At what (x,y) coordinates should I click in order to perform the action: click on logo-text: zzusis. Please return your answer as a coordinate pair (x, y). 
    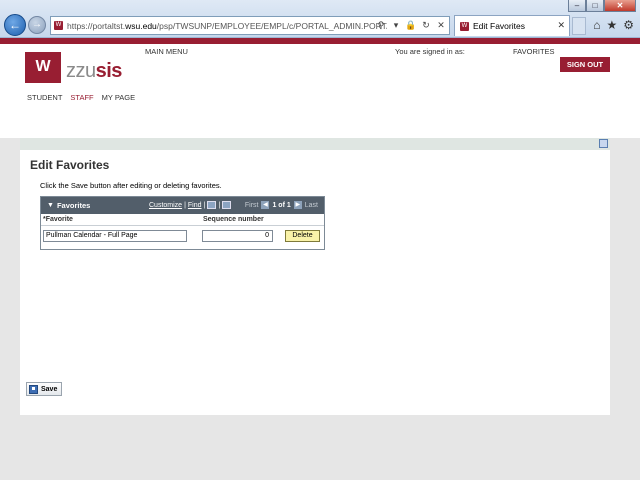
    Looking at the image, I should click on (94, 71).